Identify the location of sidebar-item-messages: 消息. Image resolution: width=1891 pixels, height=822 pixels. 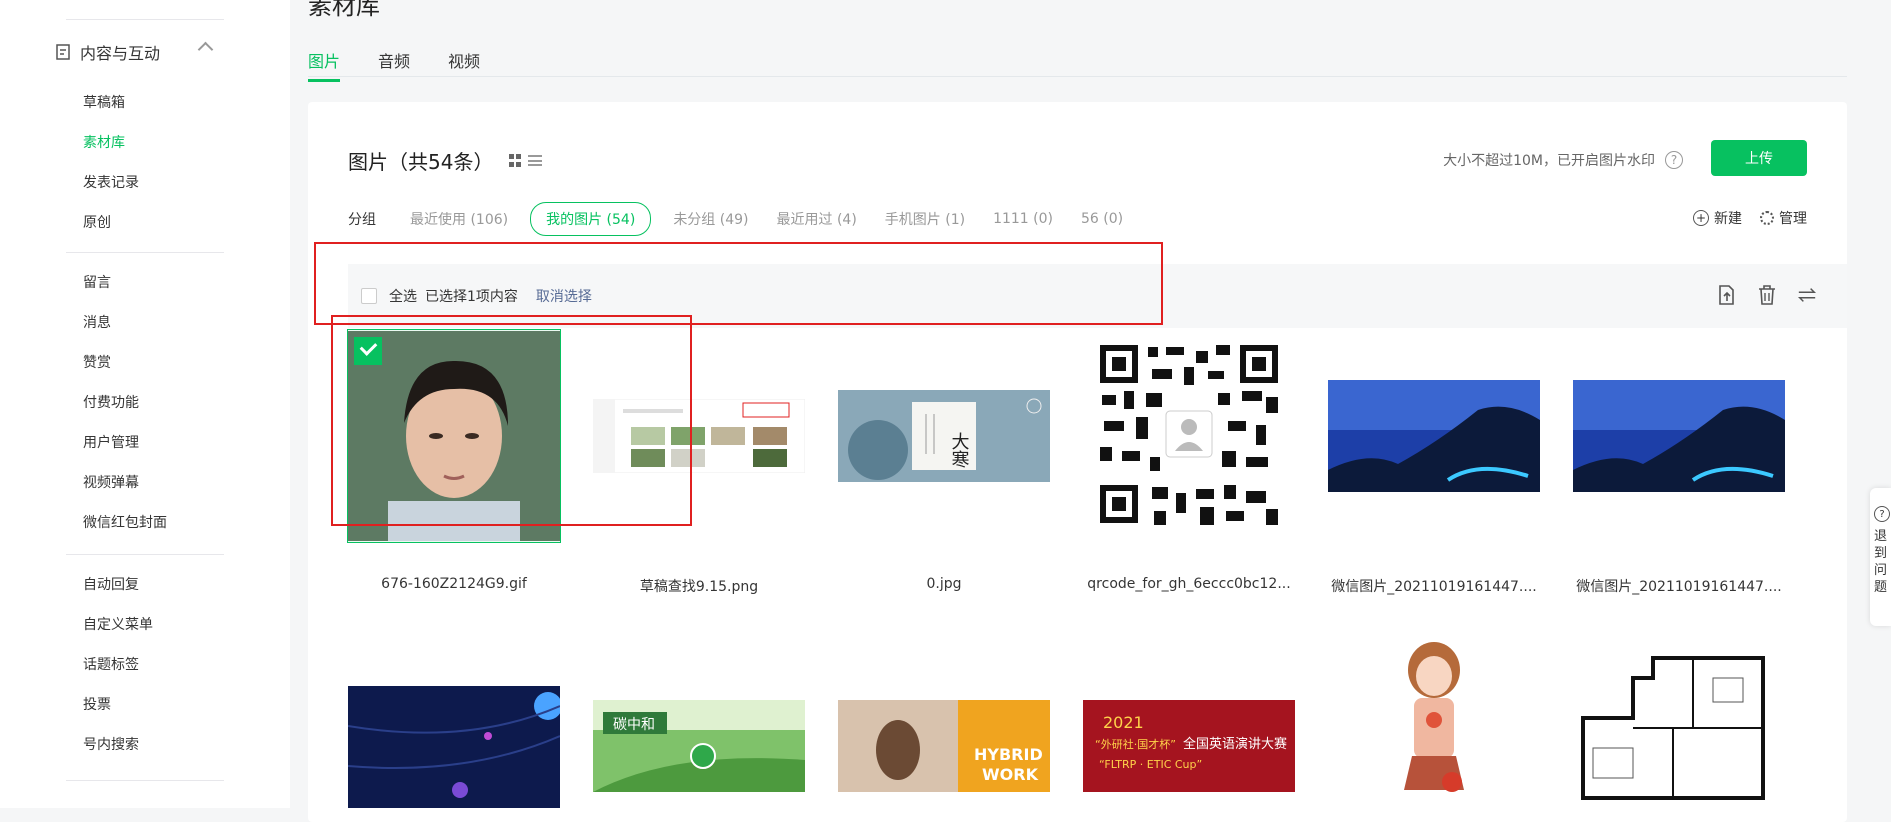
(97, 322).